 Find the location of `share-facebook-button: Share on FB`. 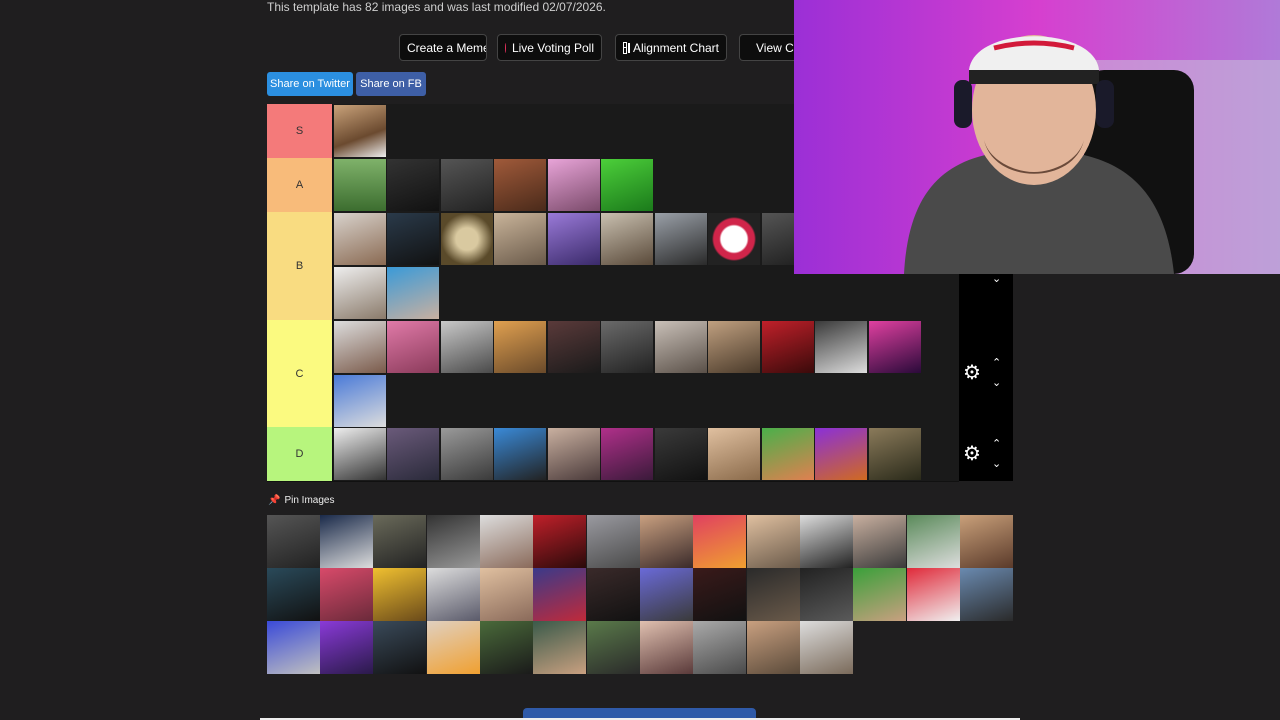

share-facebook-button: Share on FB is located at coordinates (391, 84).